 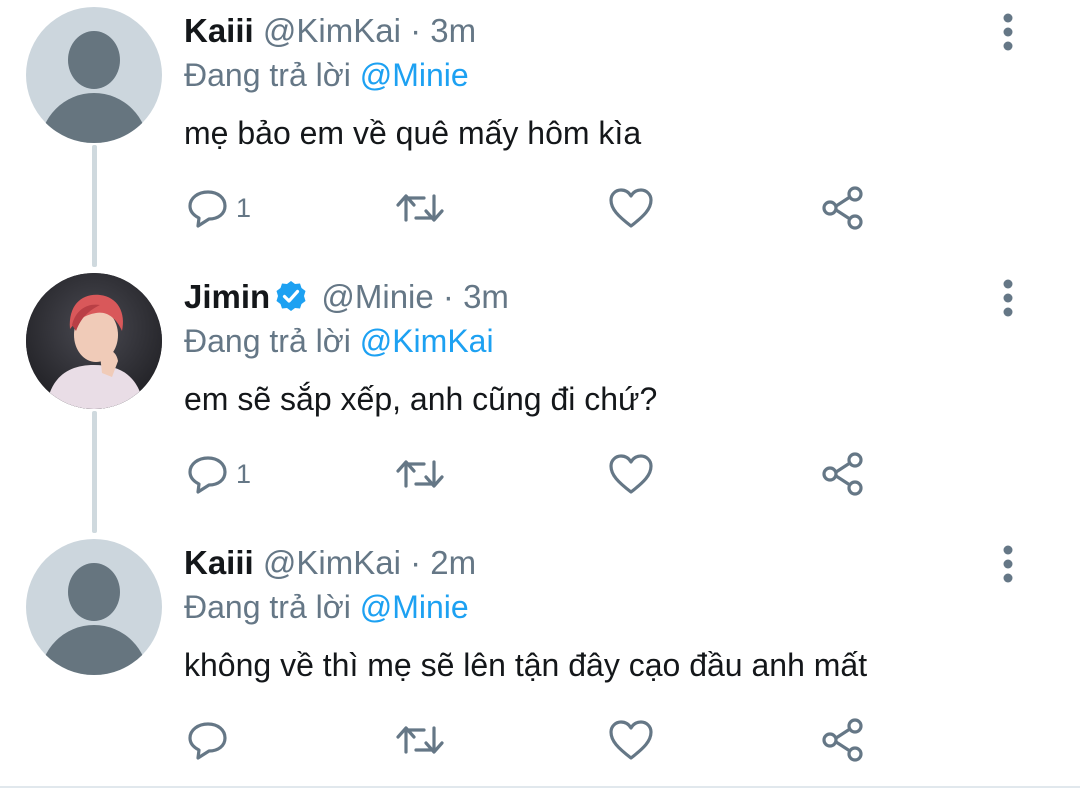 What do you see at coordinates (427, 341) in the screenshot?
I see `replying-to-handle: @KimKai` at bounding box center [427, 341].